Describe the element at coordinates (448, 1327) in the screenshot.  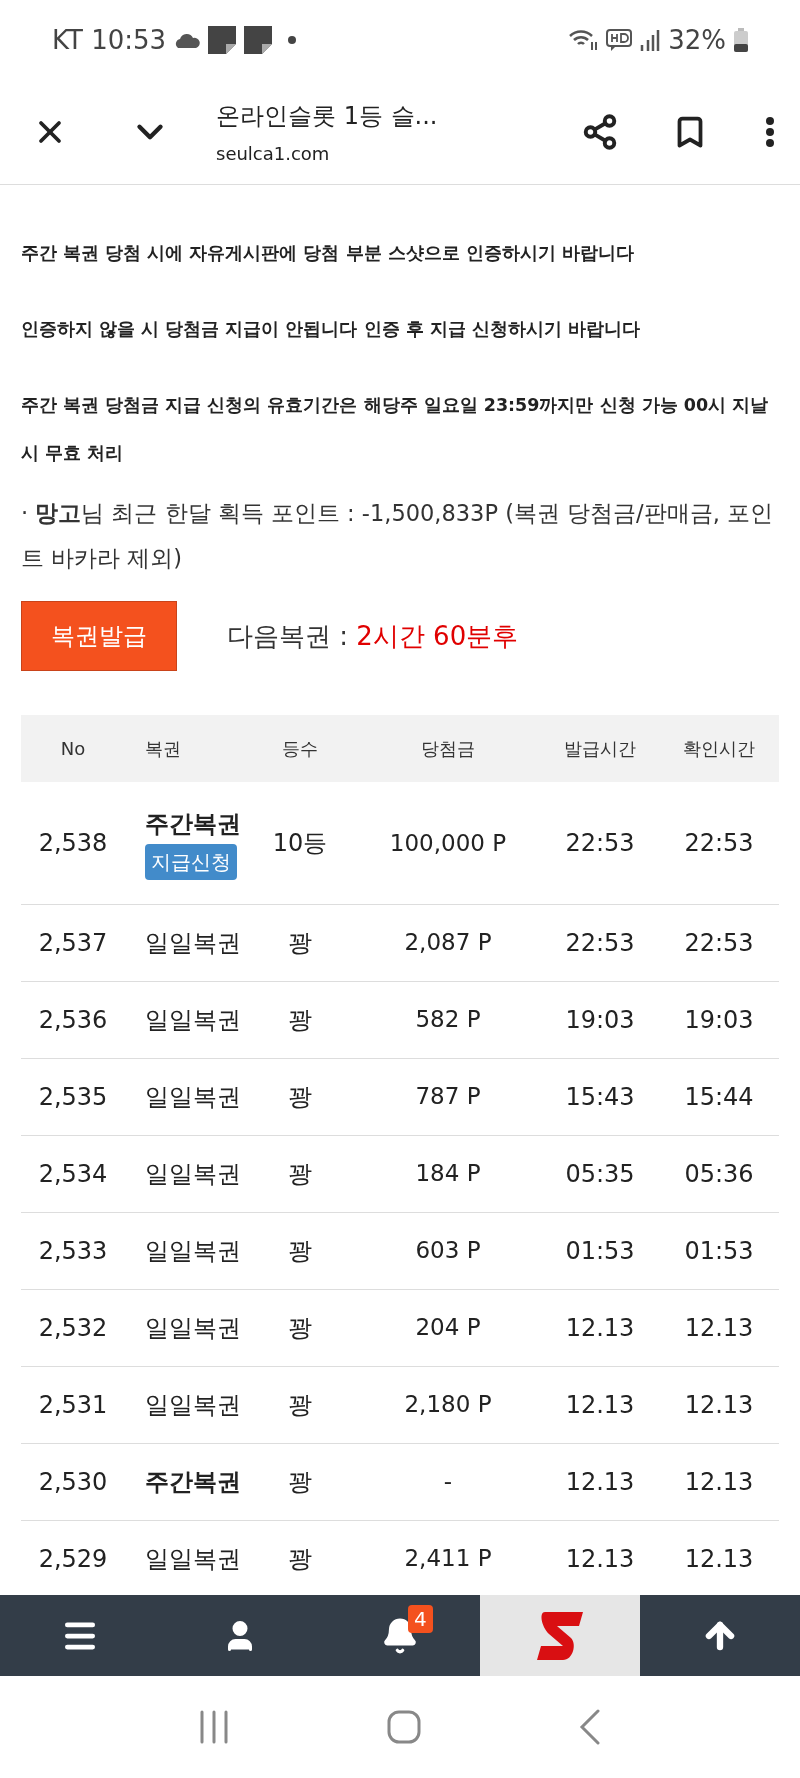
I see `table-cell: 204 P` at that location.